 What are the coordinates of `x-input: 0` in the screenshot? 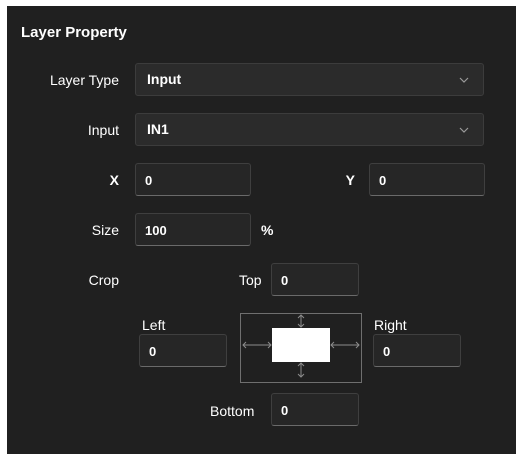 It's located at (193, 179).